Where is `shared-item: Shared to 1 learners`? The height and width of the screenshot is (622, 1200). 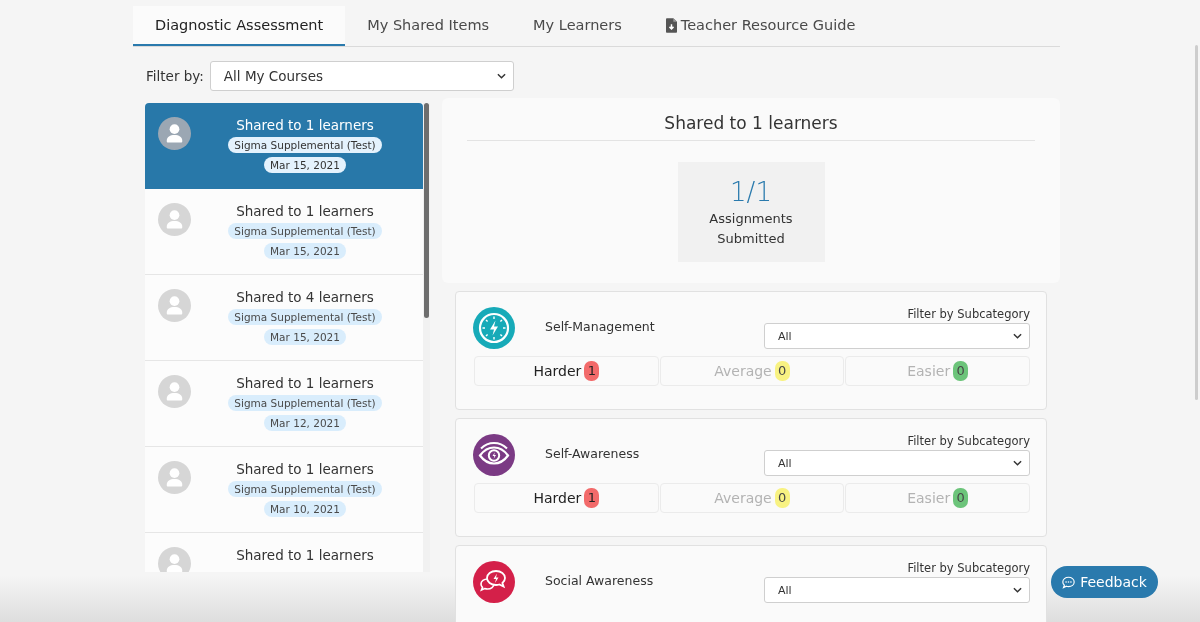 shared-item: Shared to 1 learners is located at coordinates (284, 552).